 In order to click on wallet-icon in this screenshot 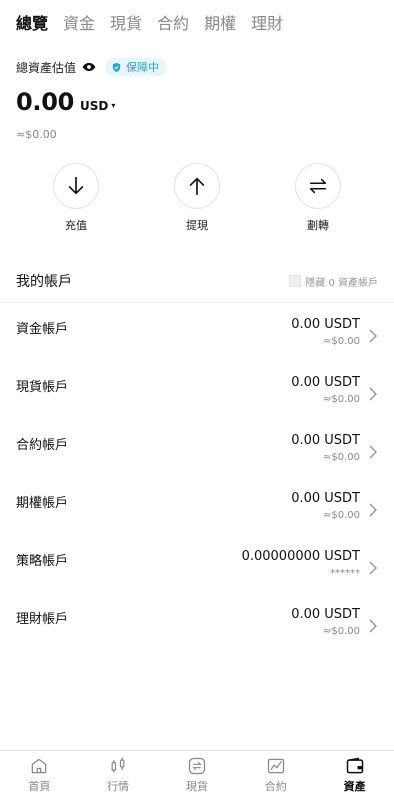, I will do `click(354, 765)`.